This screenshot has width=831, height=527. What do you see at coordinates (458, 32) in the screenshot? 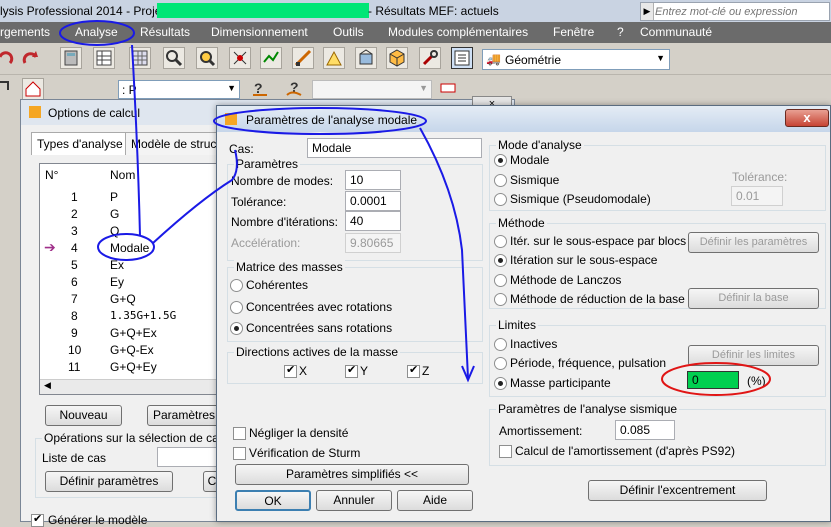
I see `menu-item-modules: Modules complémentaires` at bounding box center [458, 32].